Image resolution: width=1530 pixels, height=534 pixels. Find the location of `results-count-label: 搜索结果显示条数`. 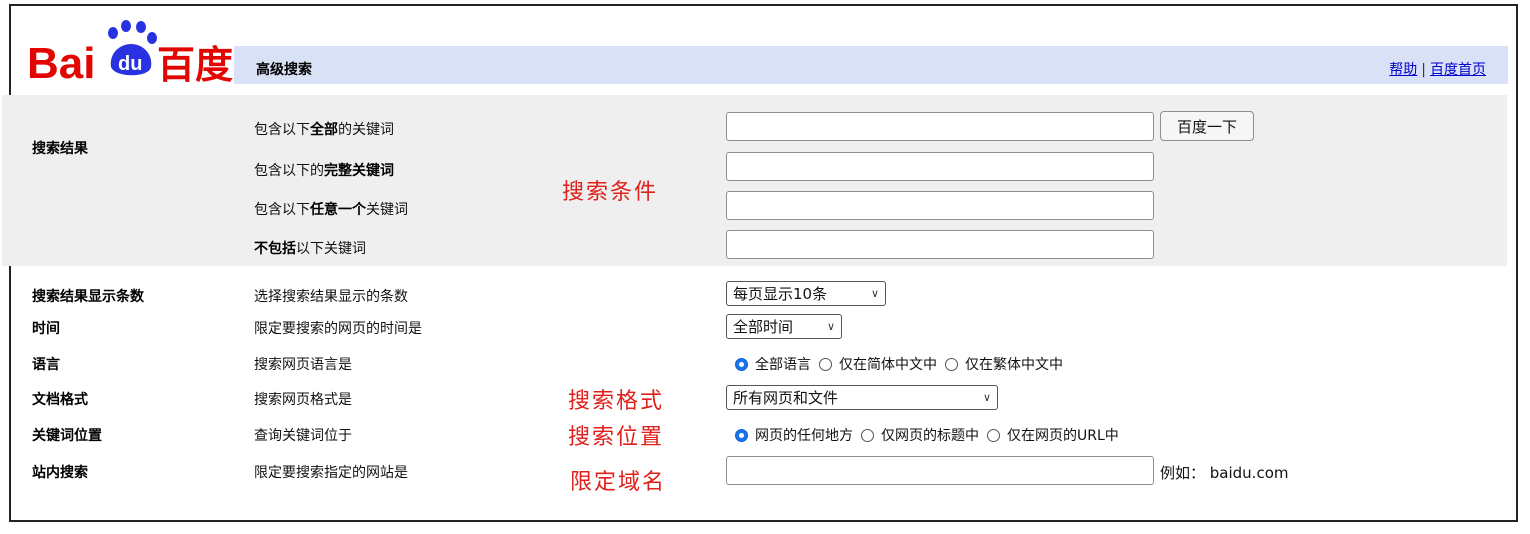

results-count-label: 搜索结果显示条数 is located at coordinates (88, 297).